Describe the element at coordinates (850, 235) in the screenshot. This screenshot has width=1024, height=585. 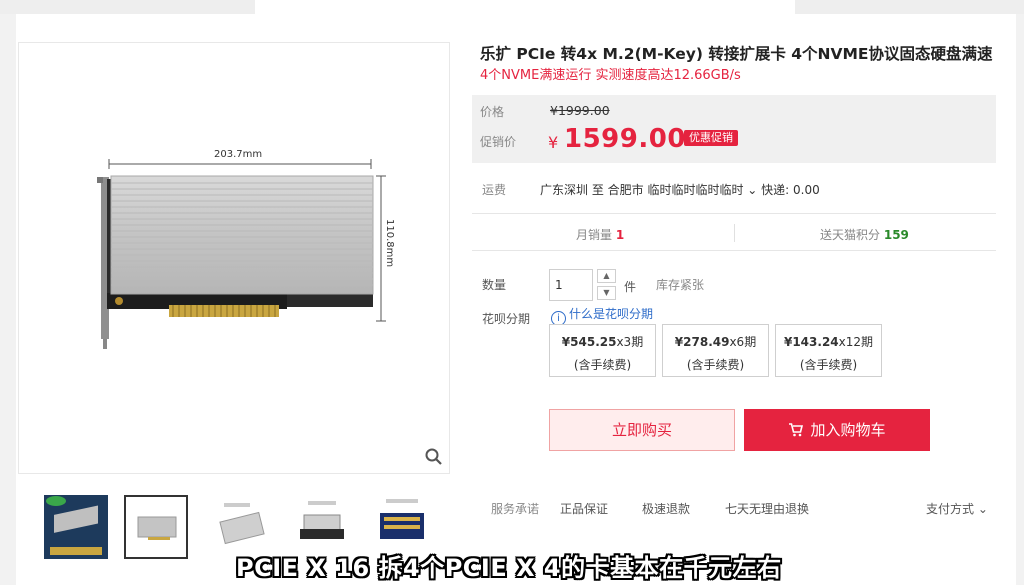
I see `points-label: 送天猫积分` at that location.